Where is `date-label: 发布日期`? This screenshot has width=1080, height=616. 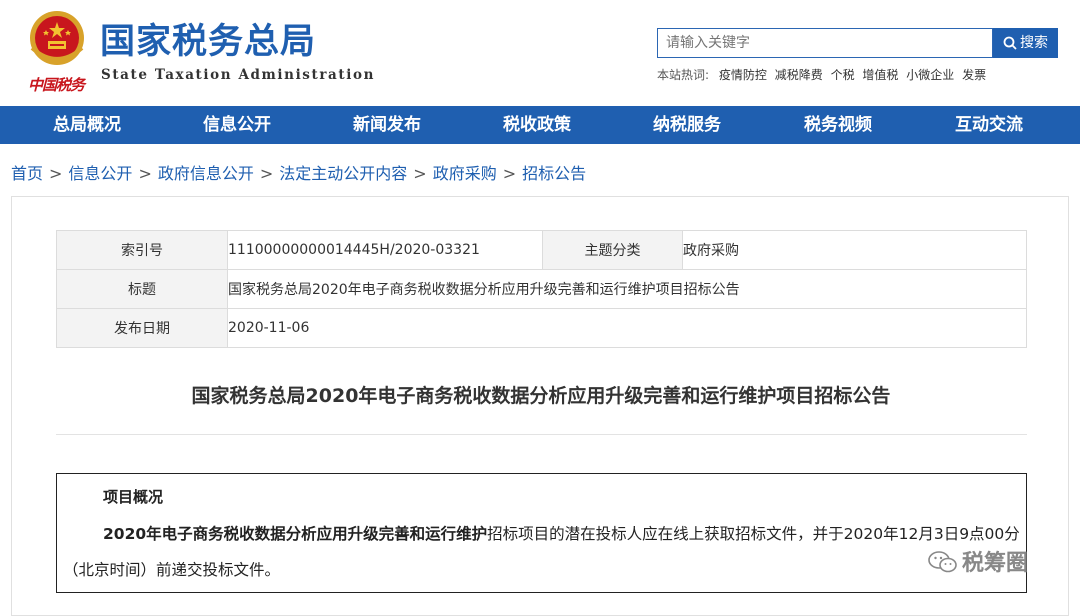
date-label: 发布日期 is located at coordinates (142, 328).